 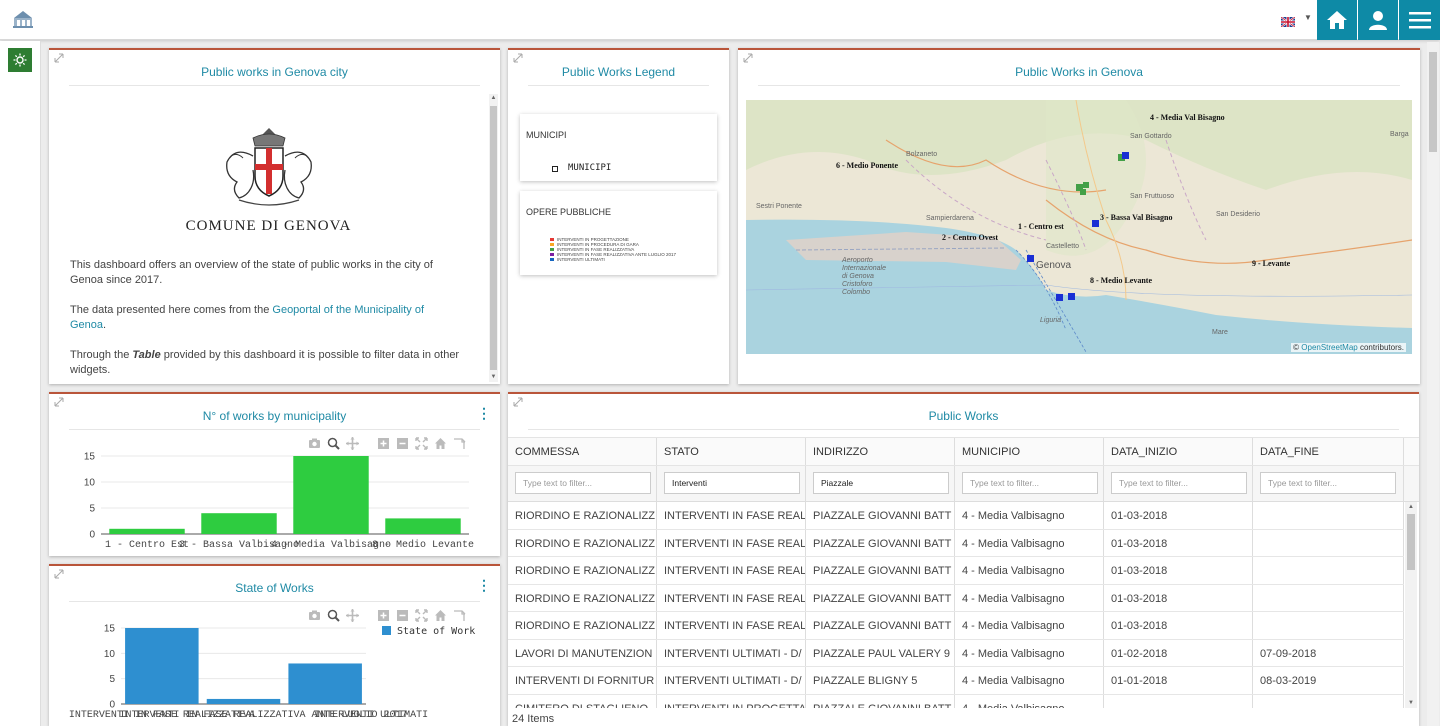 I want to click on table-cell: INTERVENTI IN FASE REAL, so click(x=731, y=570).